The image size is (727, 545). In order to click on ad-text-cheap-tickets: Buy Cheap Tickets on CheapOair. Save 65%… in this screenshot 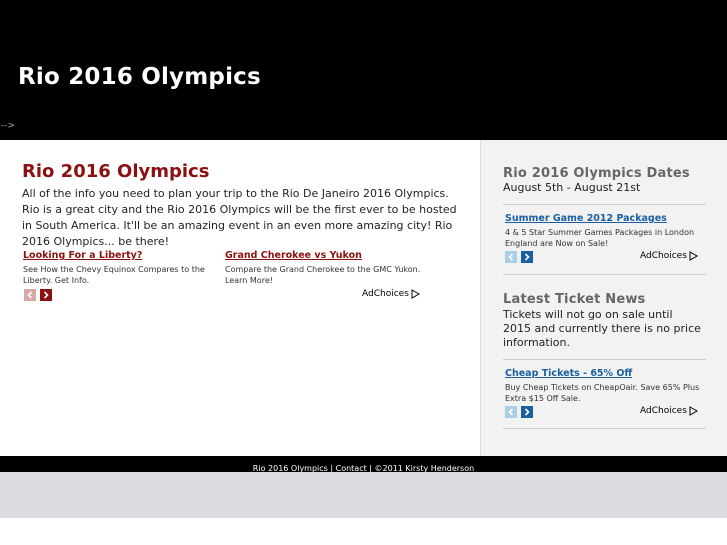, I will do `click(602, 393)`.